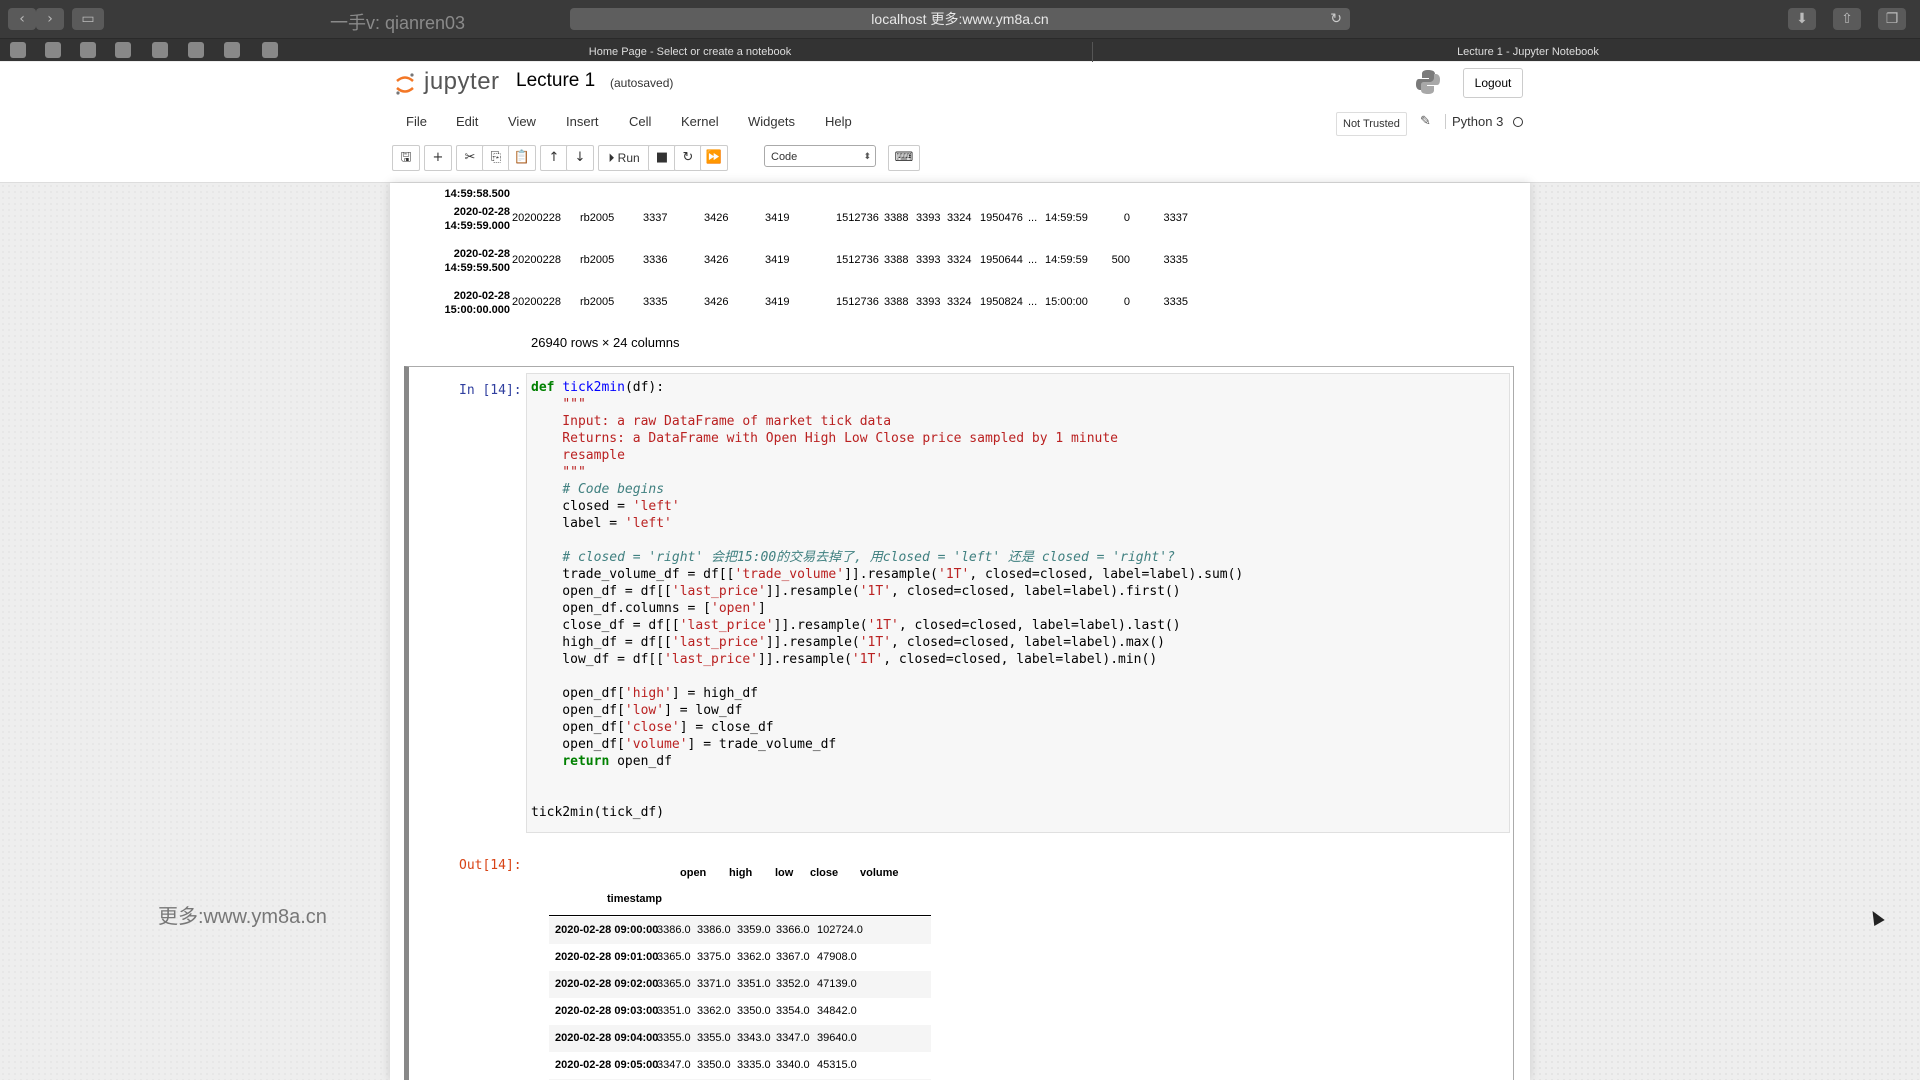  I want to click on cell-type-select: Code ⬍, so click(820, 156).